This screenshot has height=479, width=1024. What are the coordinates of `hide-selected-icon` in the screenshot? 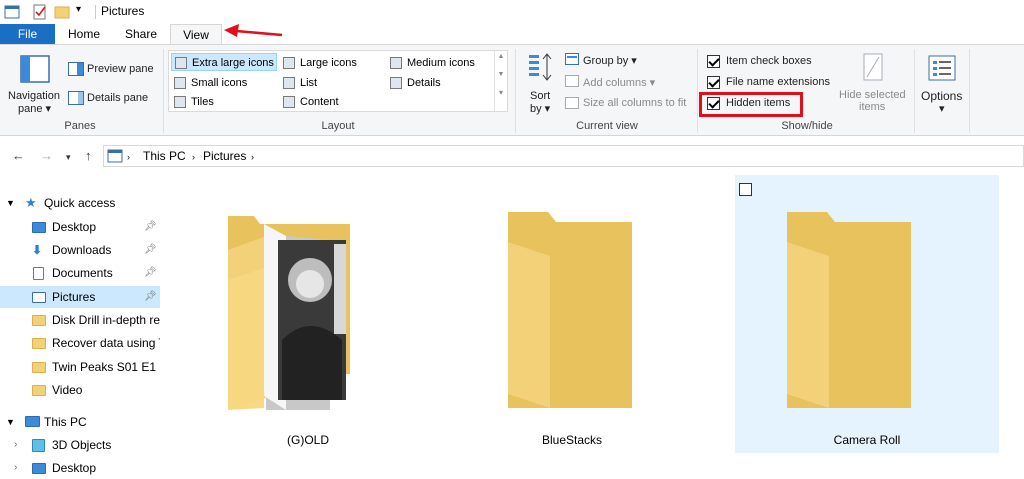 It's located at (873, 67).